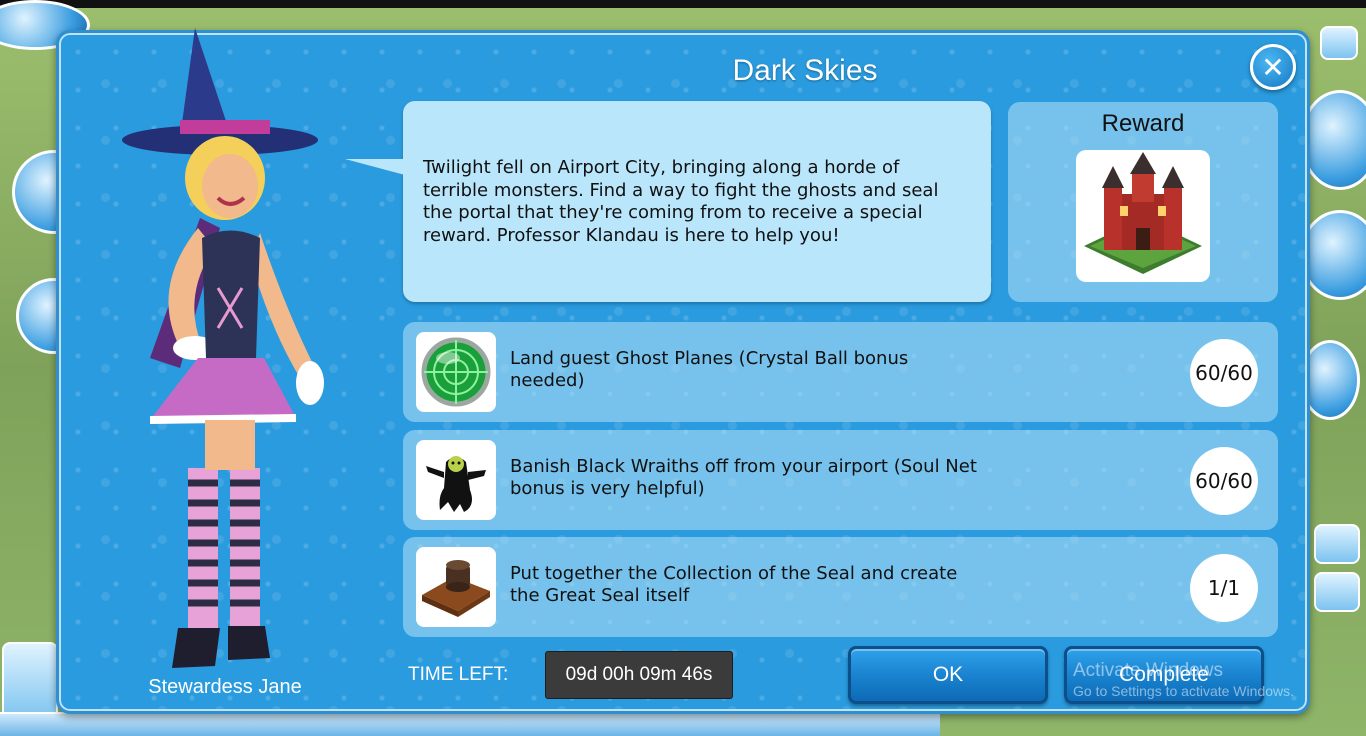 This screenshot has height=736, width=1366. I want to click on quest-progress: 1/1, so click(1224, 588).